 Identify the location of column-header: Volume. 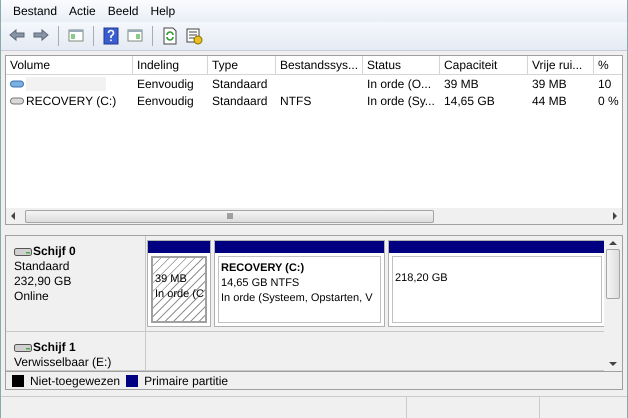
(69, 65).